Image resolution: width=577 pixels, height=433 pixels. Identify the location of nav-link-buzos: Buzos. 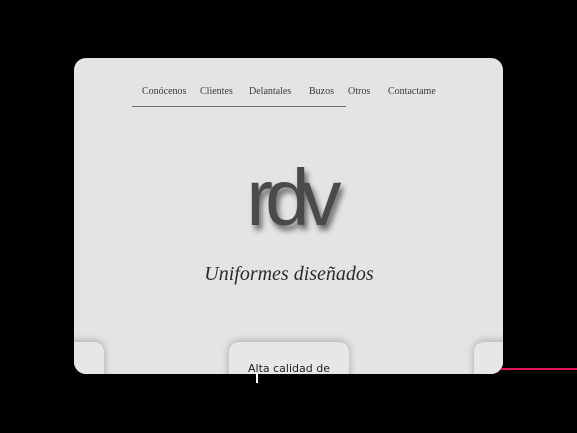
(321, 91).